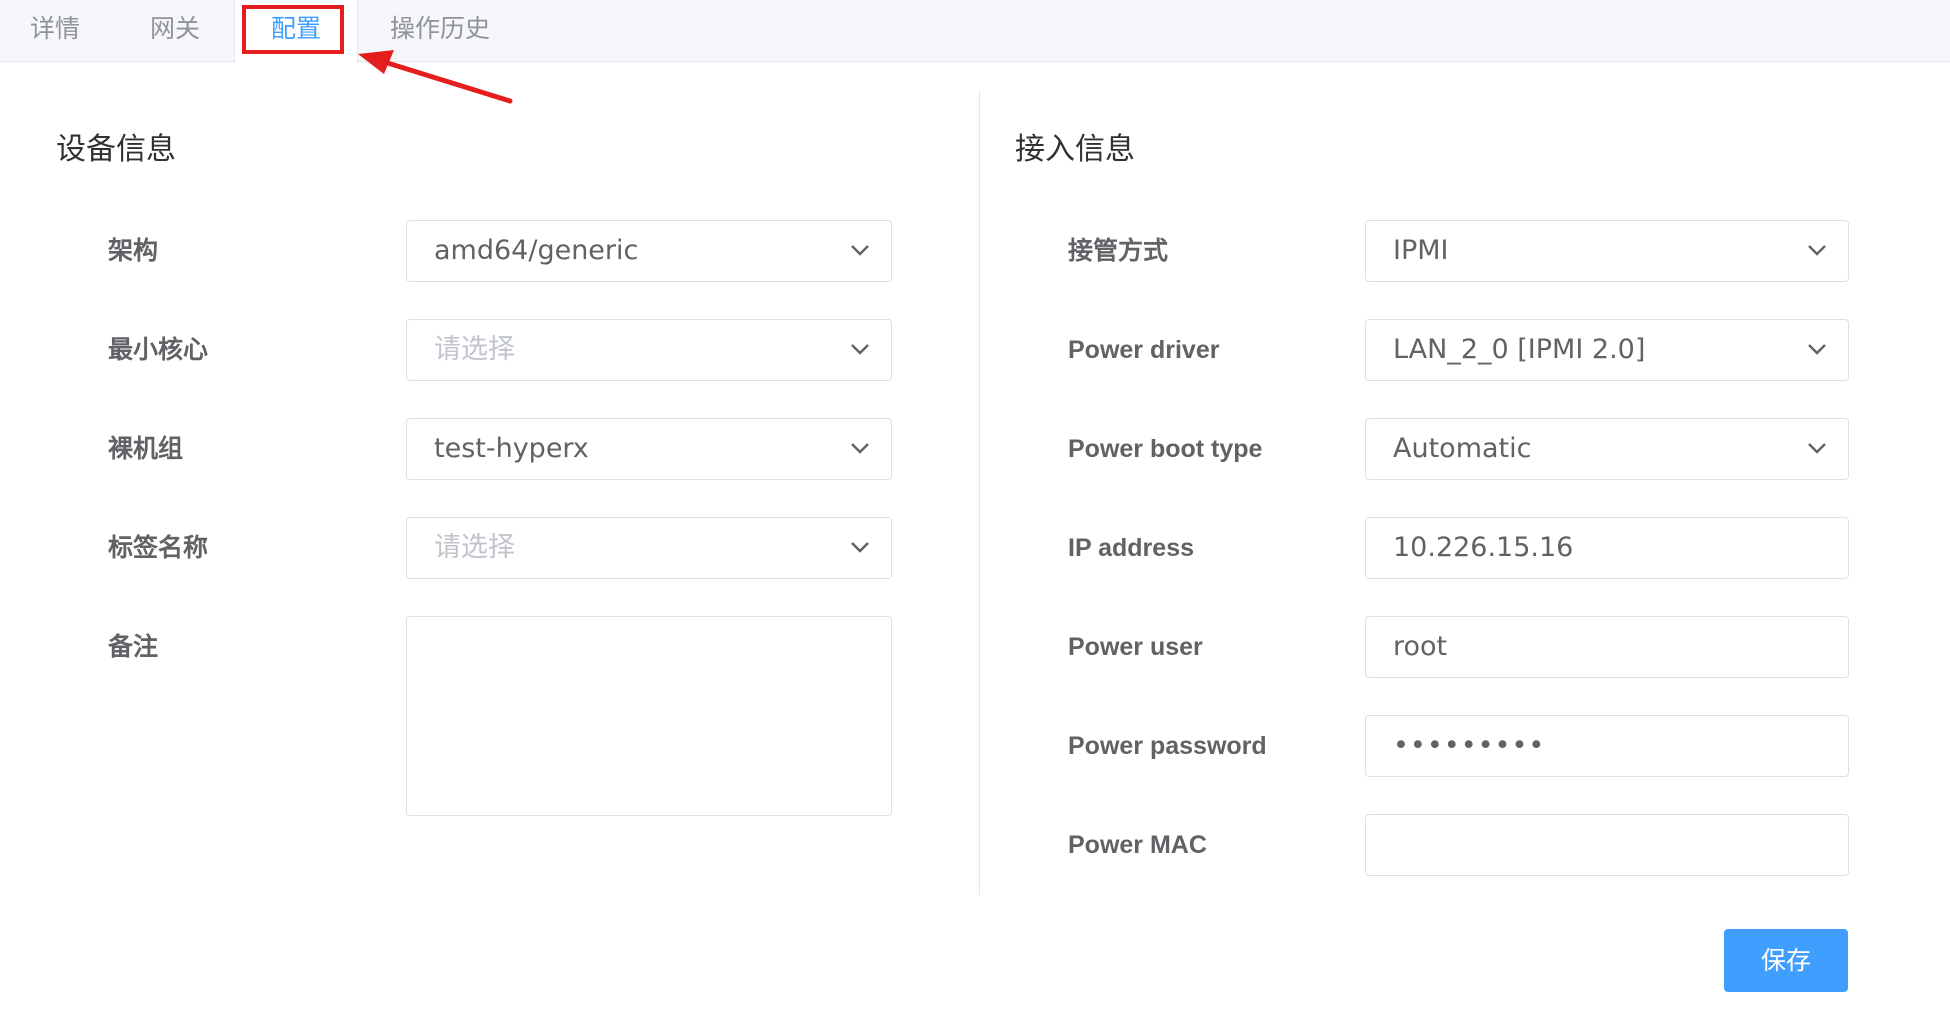  I want to click on baremetal-group-select: test-hyperx, so click(649, 449).